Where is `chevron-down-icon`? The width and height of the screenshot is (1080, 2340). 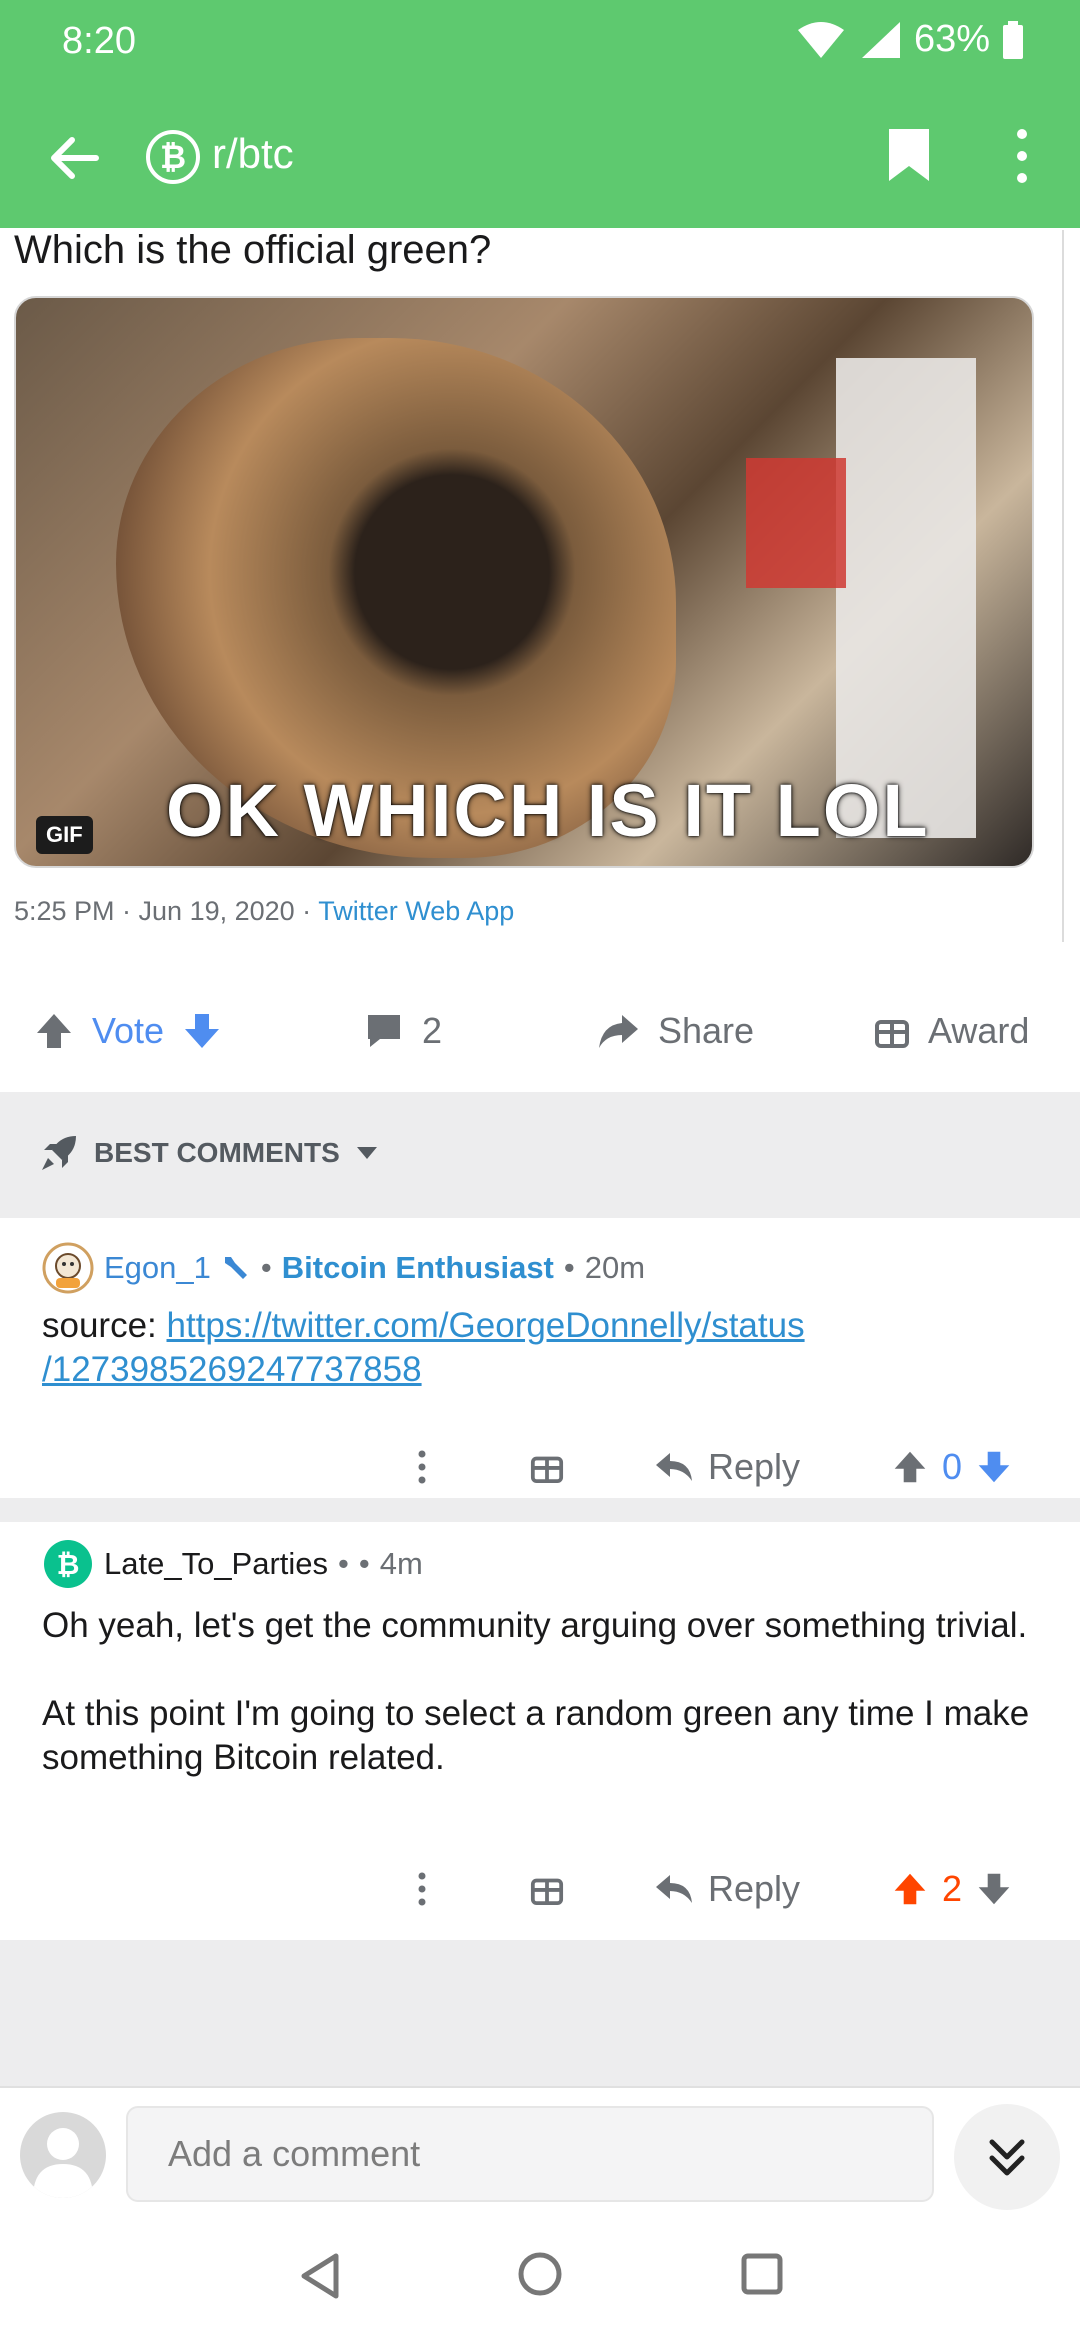 chevron-down-icon is located at coordinates (366, 1153).